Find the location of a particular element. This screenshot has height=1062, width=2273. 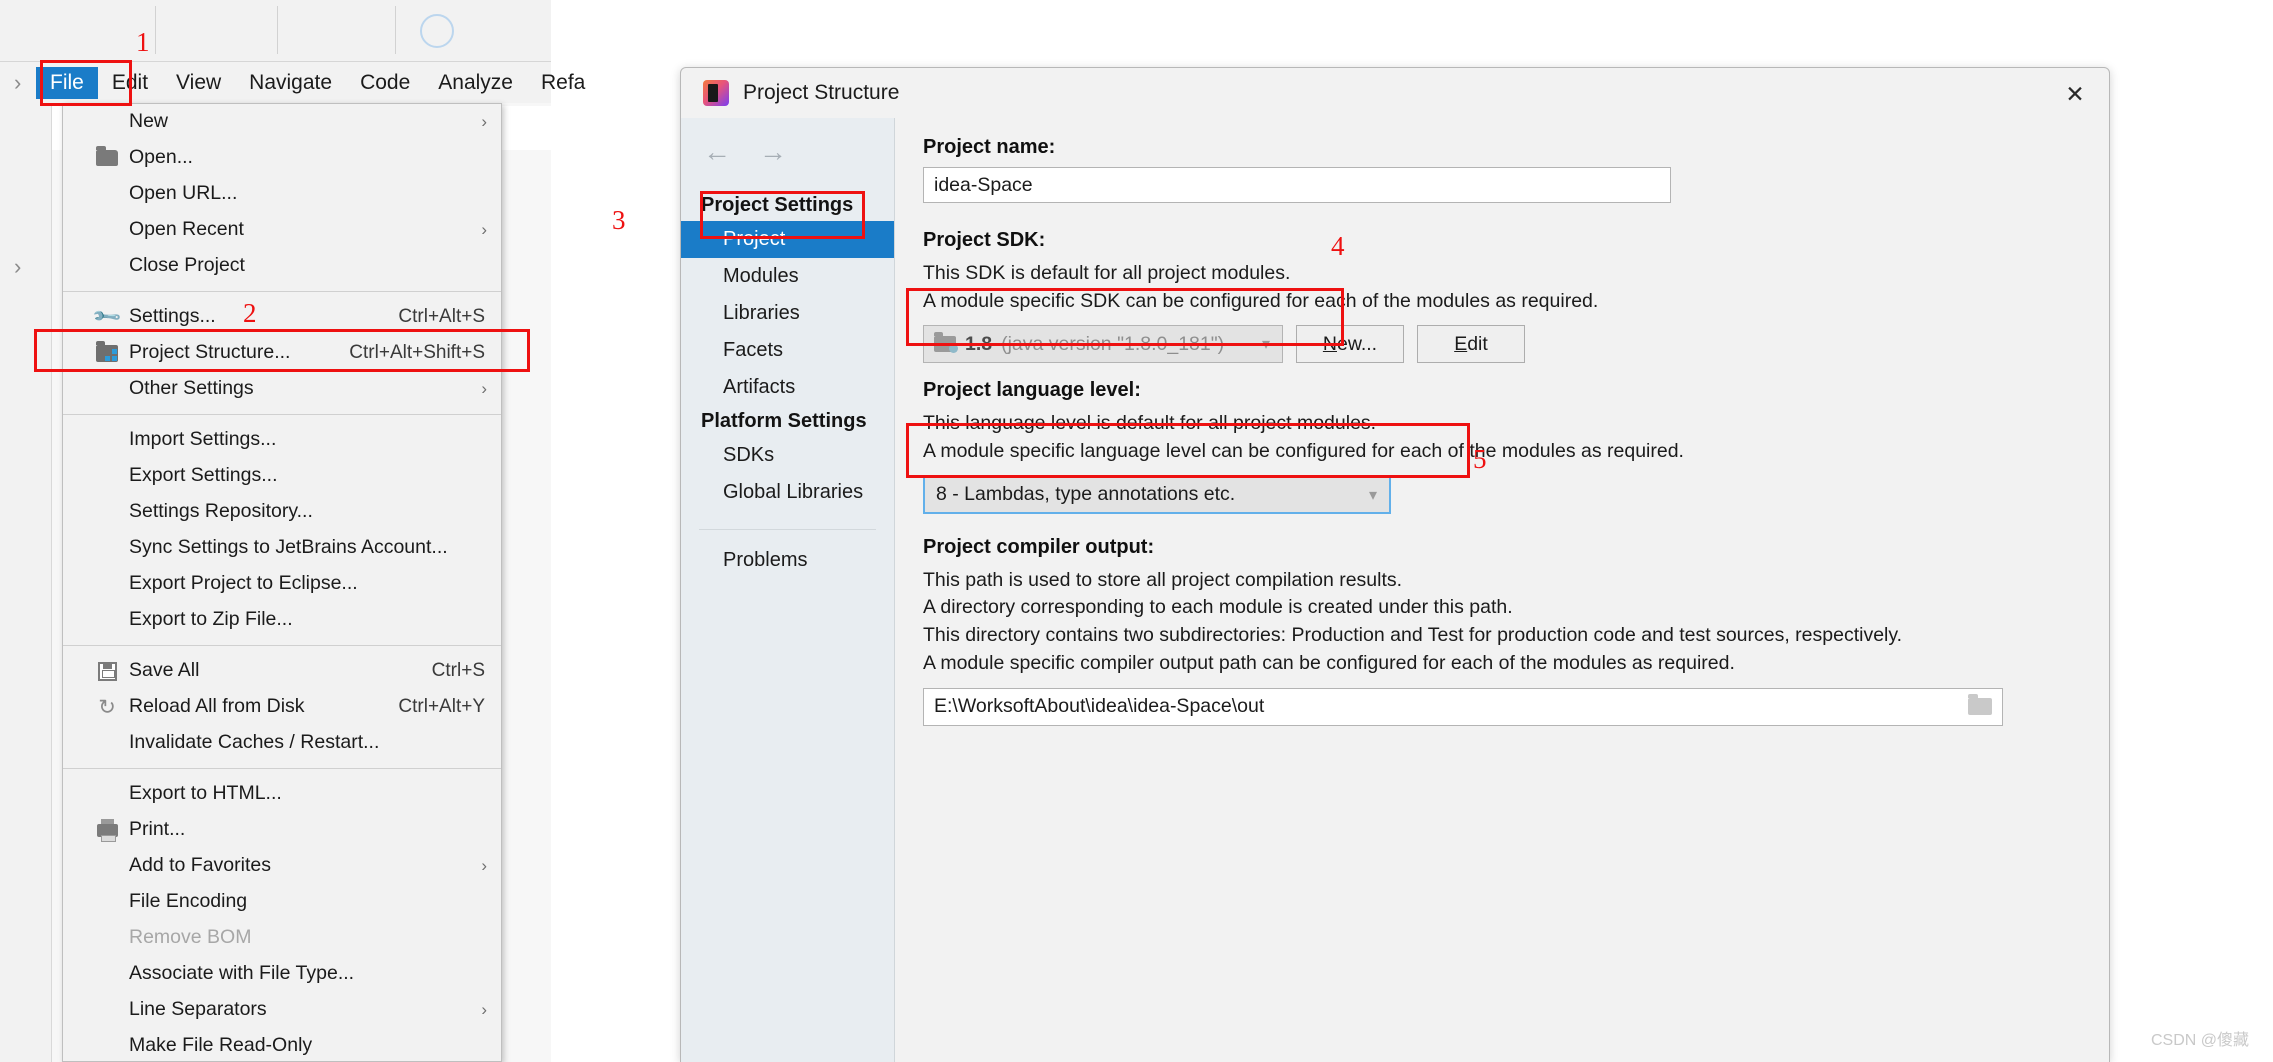

menu-item-file-encoding: File Encoding is located at coordinates (282, 902).